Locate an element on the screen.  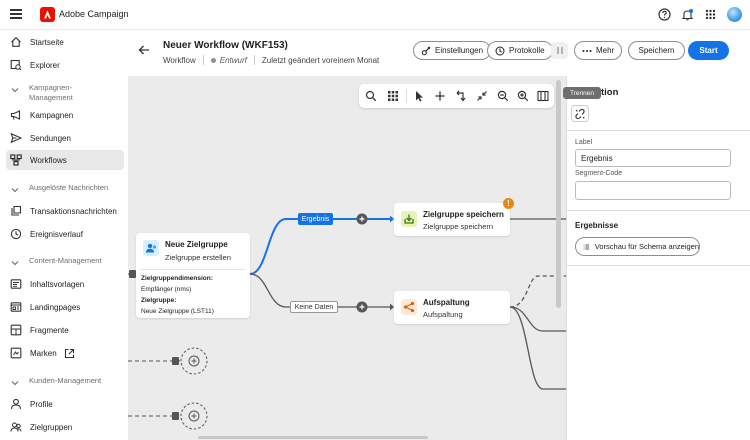
help-icon is located at coordinates (664, 14).